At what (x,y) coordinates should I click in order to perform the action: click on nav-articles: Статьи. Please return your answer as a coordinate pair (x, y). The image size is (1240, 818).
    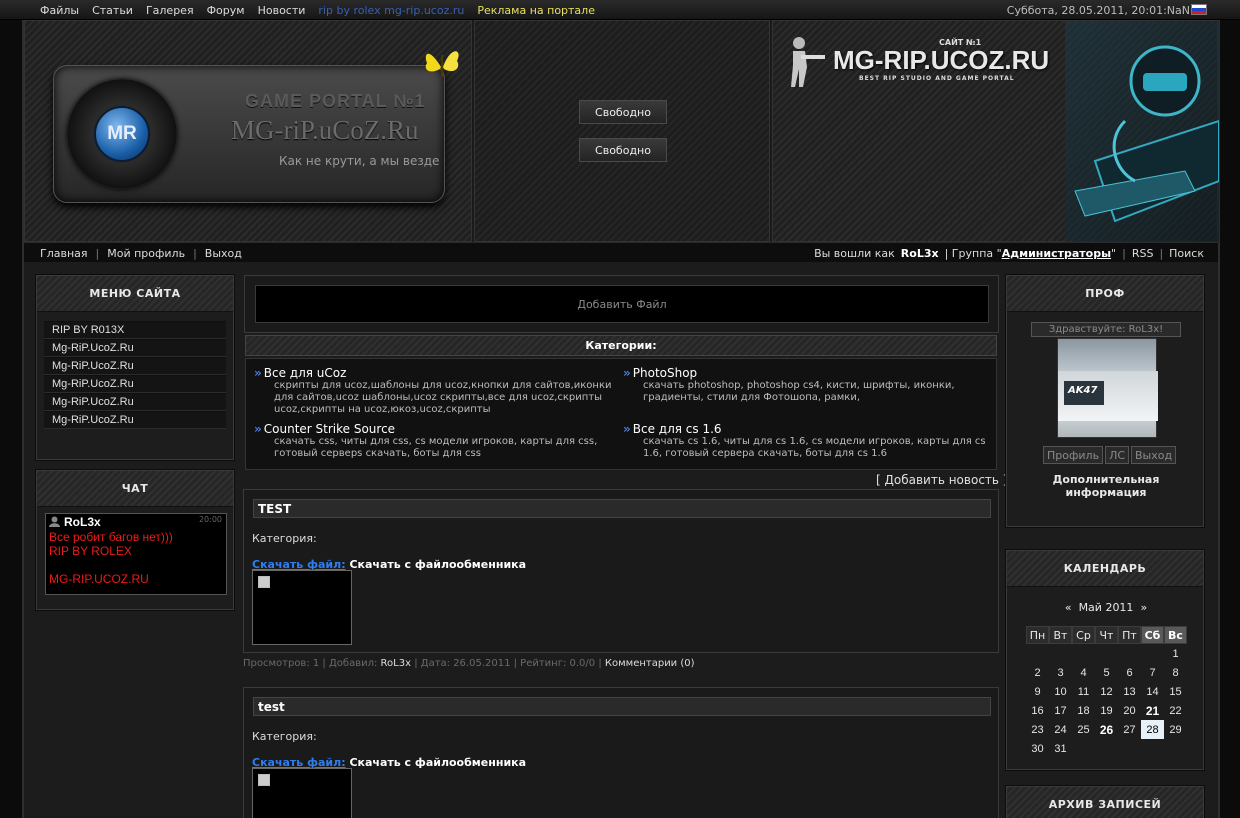
    Looking at the image, I should click on (112, 10).